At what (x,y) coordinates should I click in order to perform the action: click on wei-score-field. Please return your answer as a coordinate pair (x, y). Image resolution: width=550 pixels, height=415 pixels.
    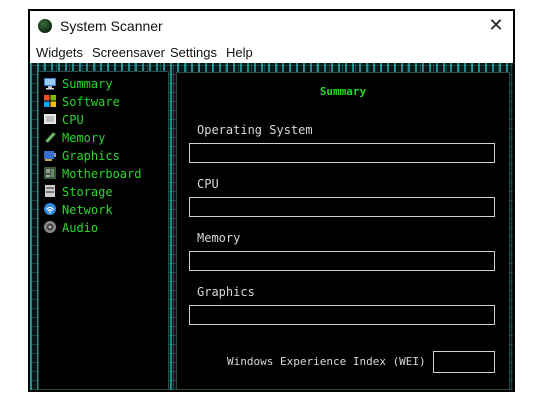
    Looking at the image, I should click on (464, 362).